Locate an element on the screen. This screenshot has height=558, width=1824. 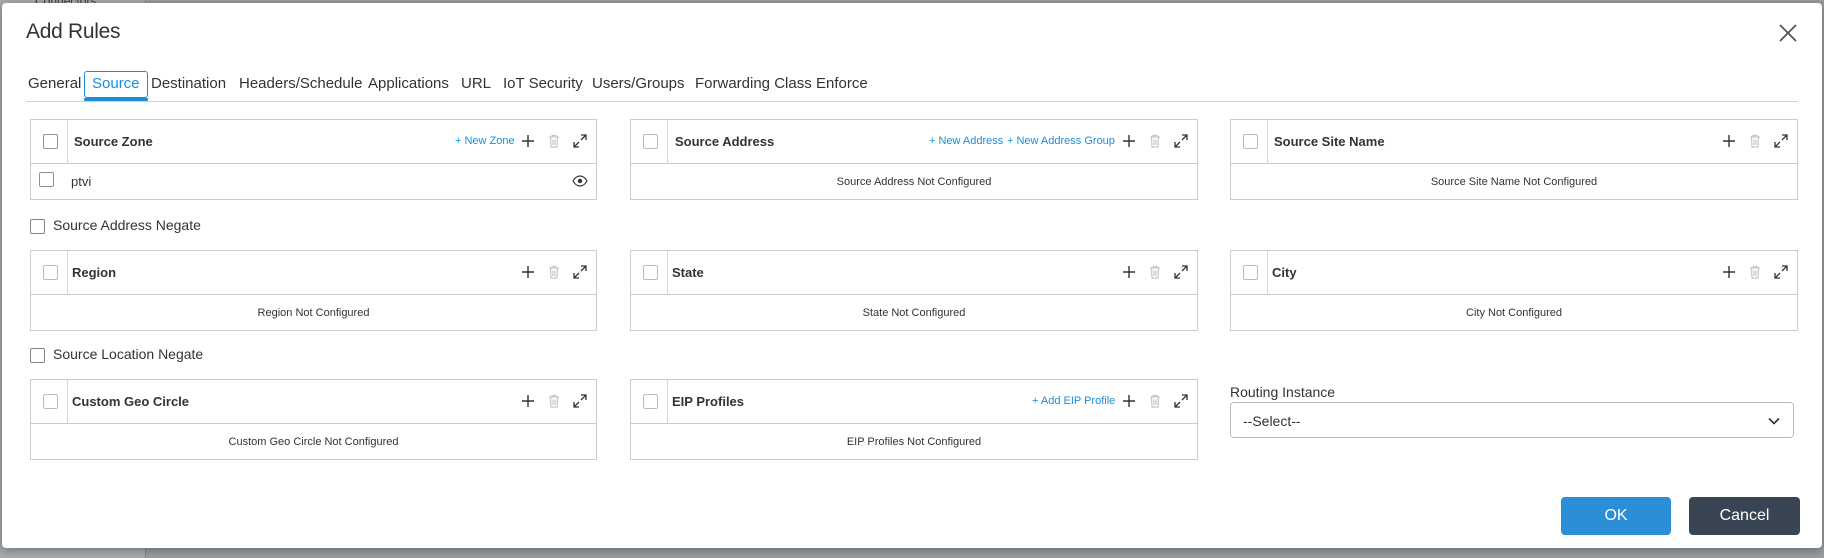
source-location-negate-label: Source Location Negate is located at coordinates (128, 354).